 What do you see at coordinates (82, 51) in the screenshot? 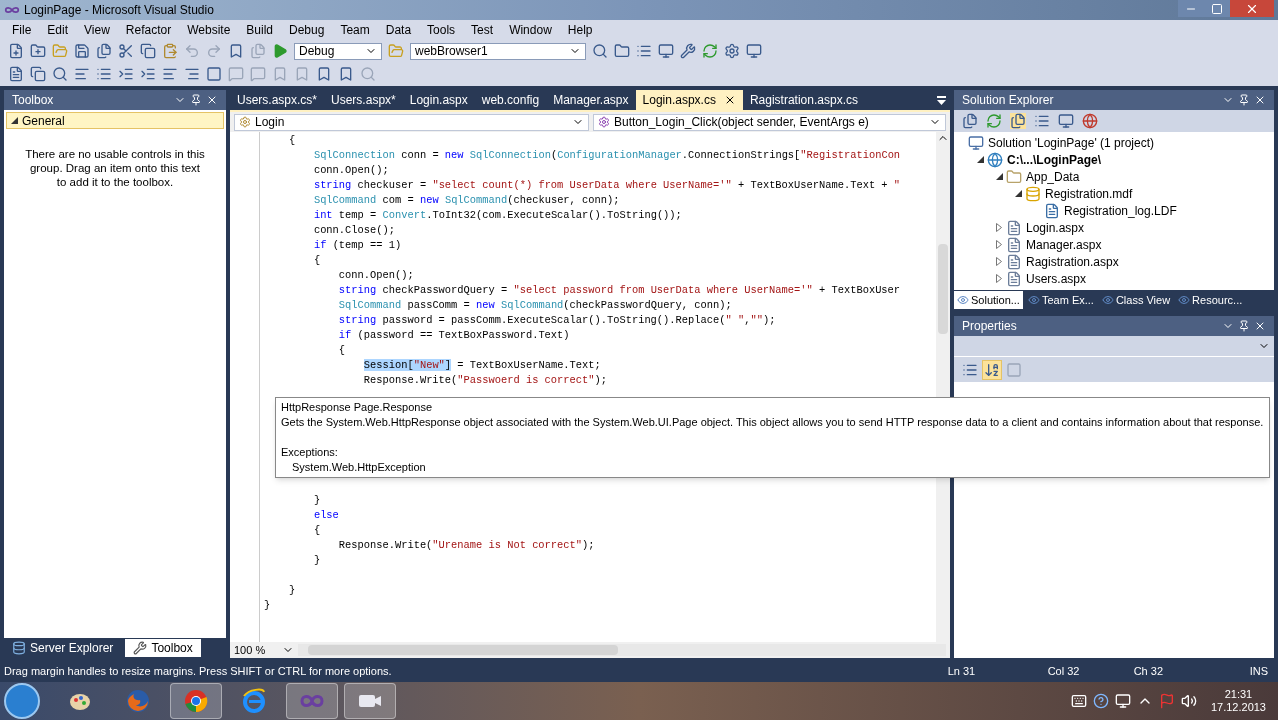
I see `save-icon` at bounding box center [82, 51].